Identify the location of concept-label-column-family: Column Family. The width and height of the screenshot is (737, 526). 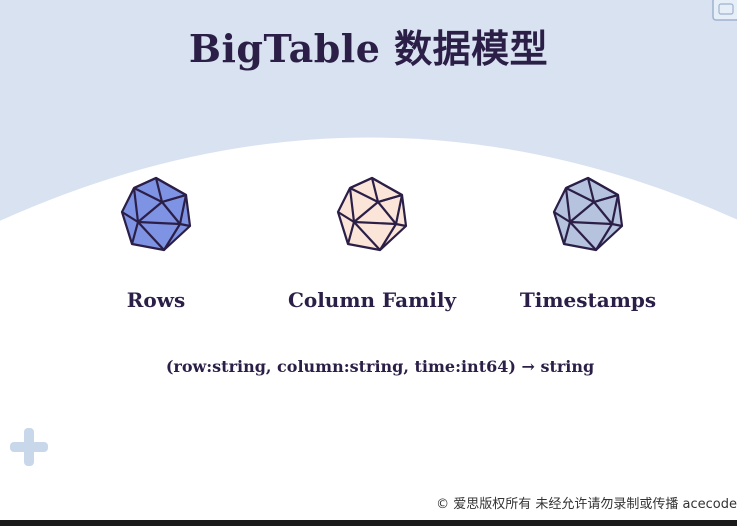
(372, 300).